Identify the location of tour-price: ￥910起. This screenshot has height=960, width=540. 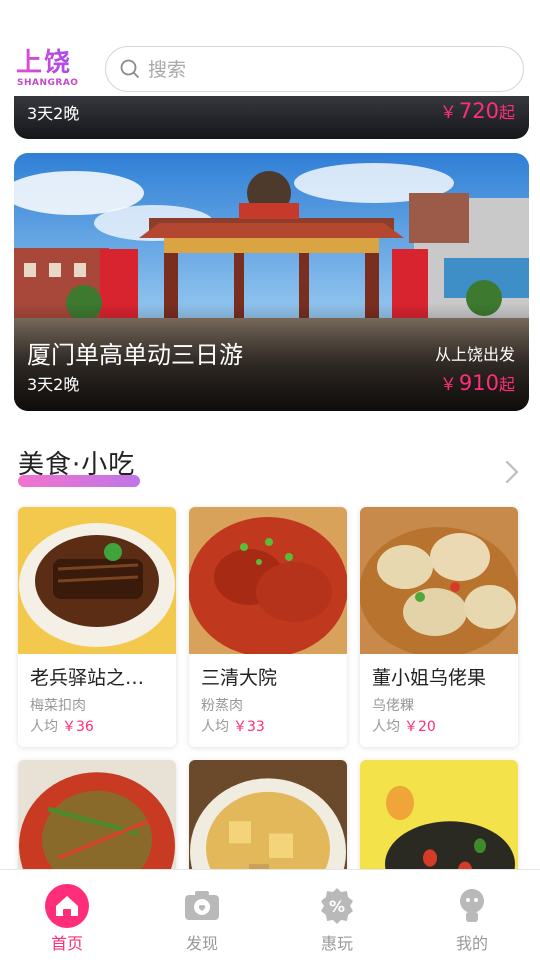
(477, 383).